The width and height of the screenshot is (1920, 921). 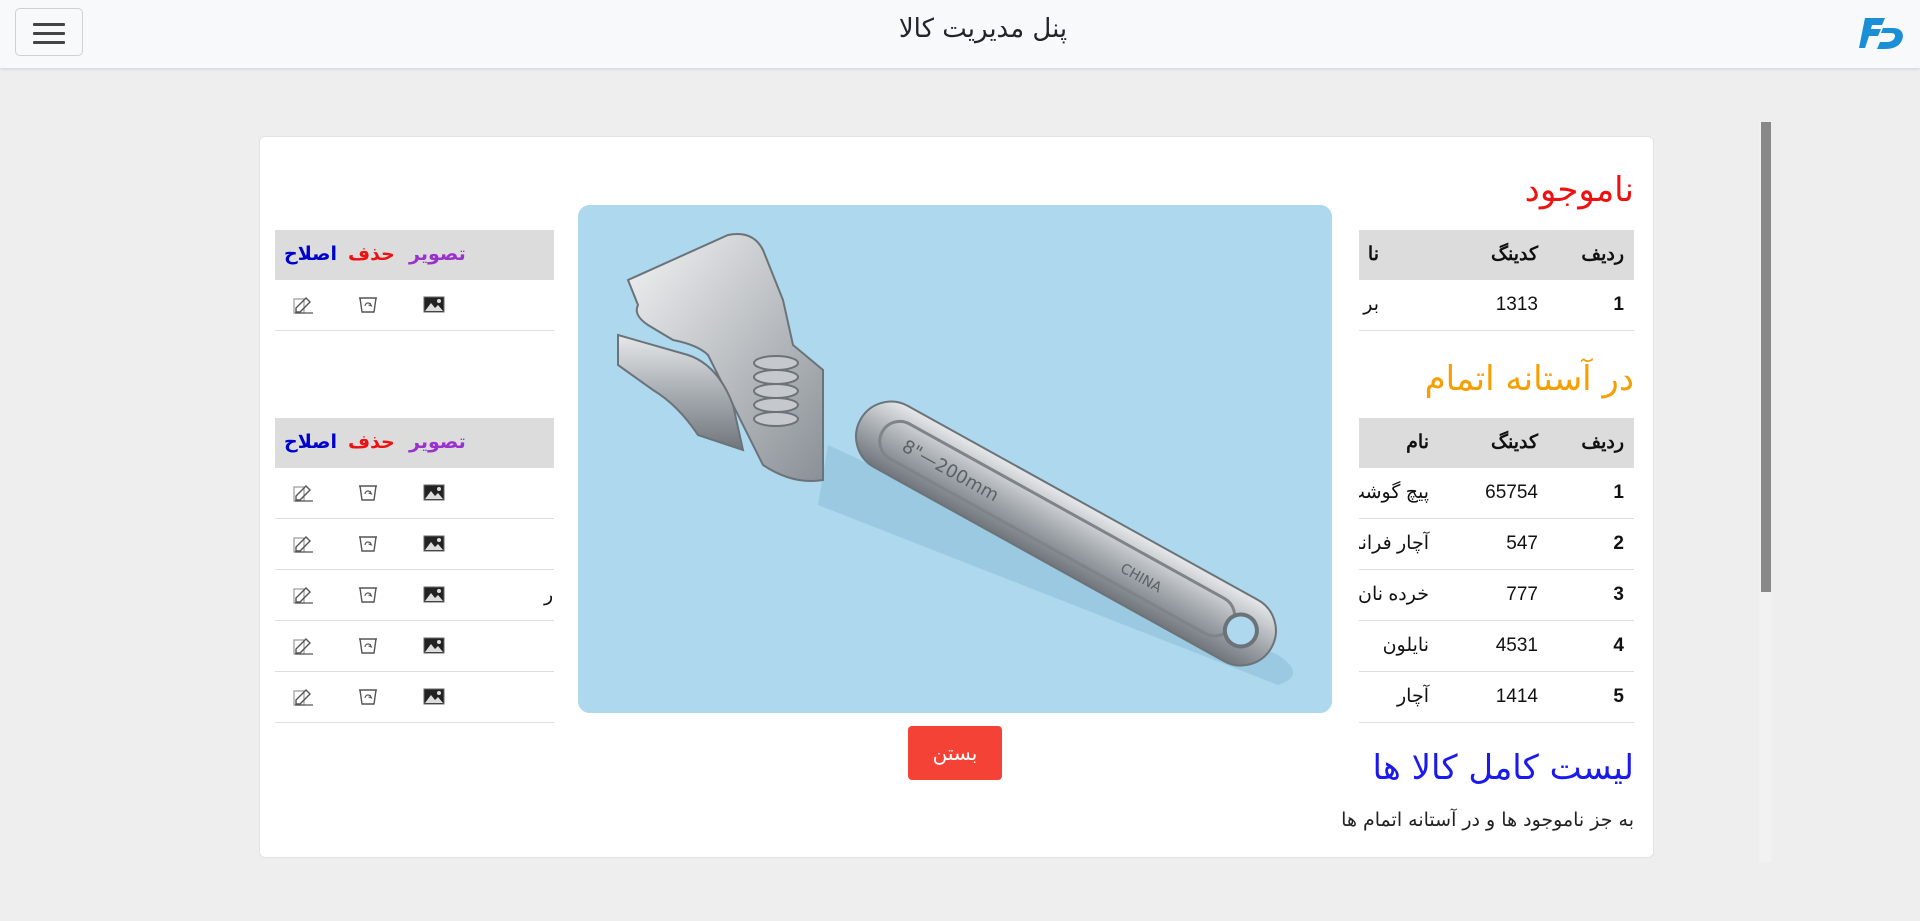 I want to click on table-header-row: ردیف کدینگ نا, so click(x=1496, y=255).